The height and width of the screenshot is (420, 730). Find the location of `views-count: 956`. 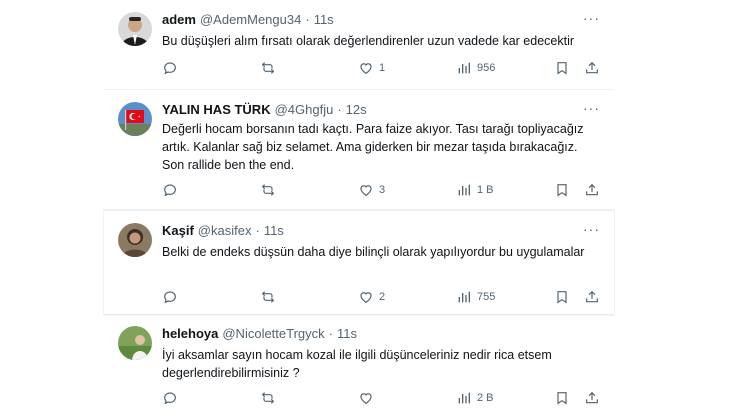

views-count: 956 is located at coordinates (486, 68).